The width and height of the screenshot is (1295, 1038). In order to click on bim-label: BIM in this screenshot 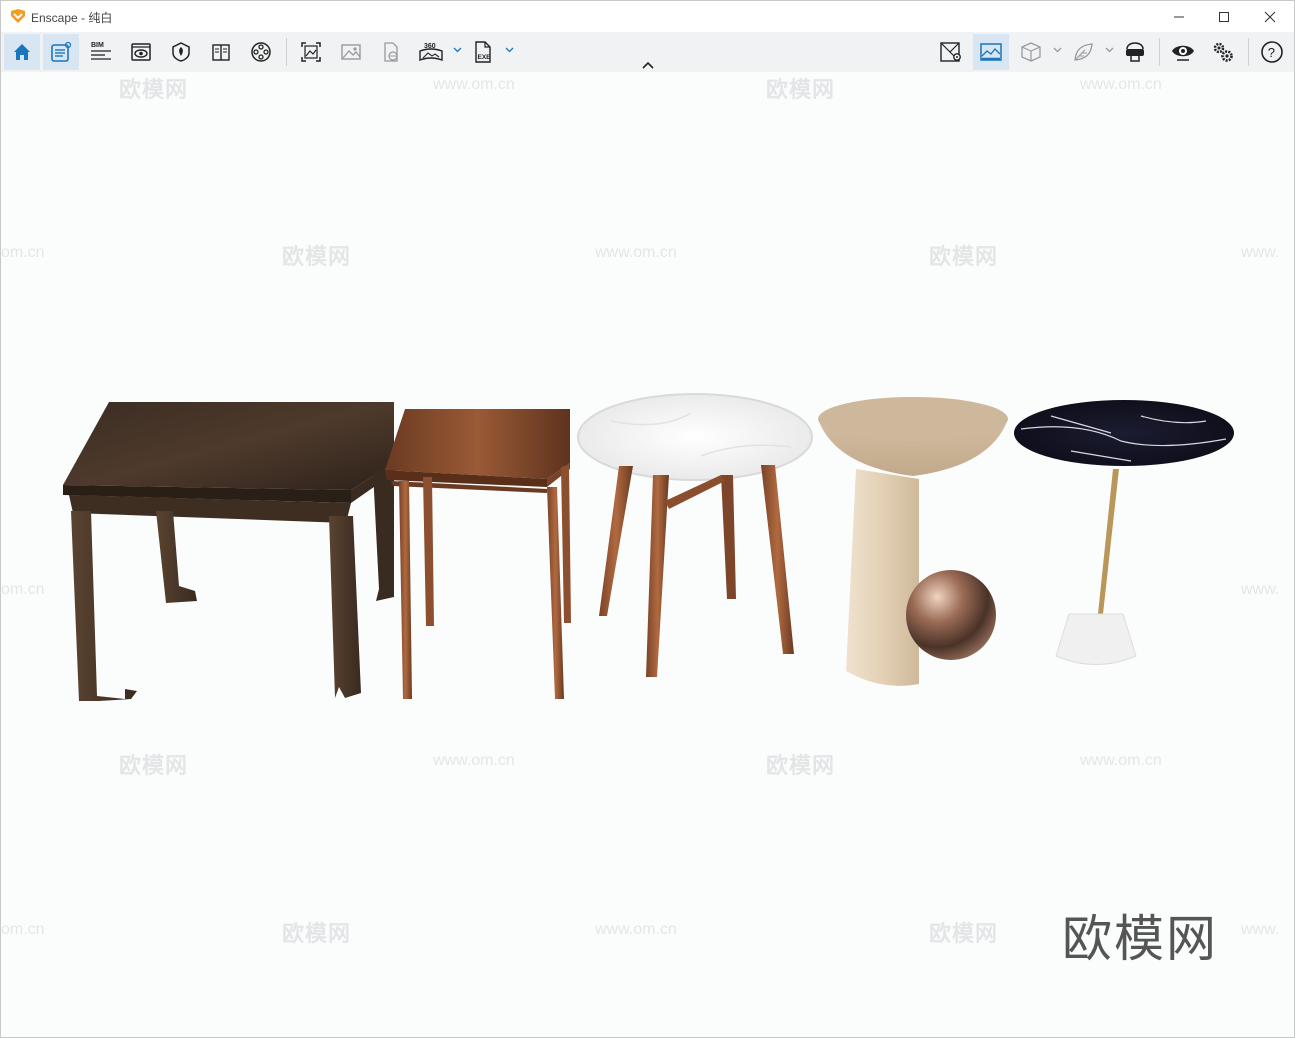, I will do `click(97, 45)`.